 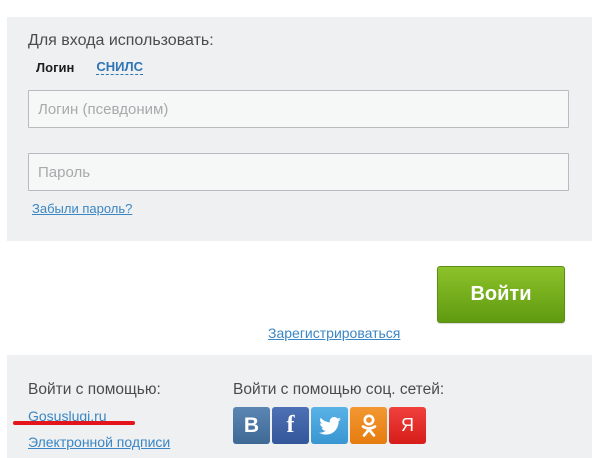 What do you see at coordinates (82, 208) in the screenshot?
I see `forgot-password-link: Забыли пароль?` at bounding box center [82, 208].